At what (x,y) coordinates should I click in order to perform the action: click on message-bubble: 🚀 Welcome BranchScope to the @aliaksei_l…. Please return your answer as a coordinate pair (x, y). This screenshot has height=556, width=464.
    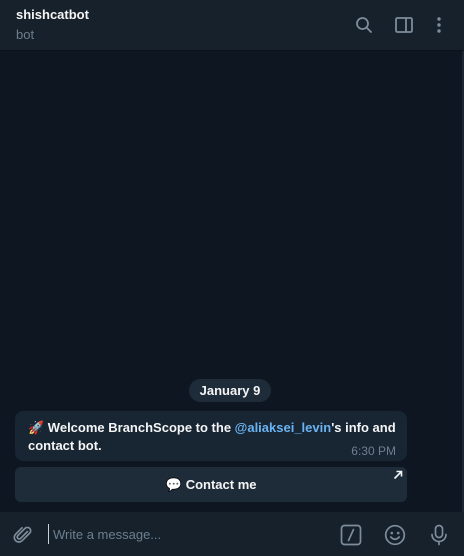
    Looking at the image, I should click on (211, 436).